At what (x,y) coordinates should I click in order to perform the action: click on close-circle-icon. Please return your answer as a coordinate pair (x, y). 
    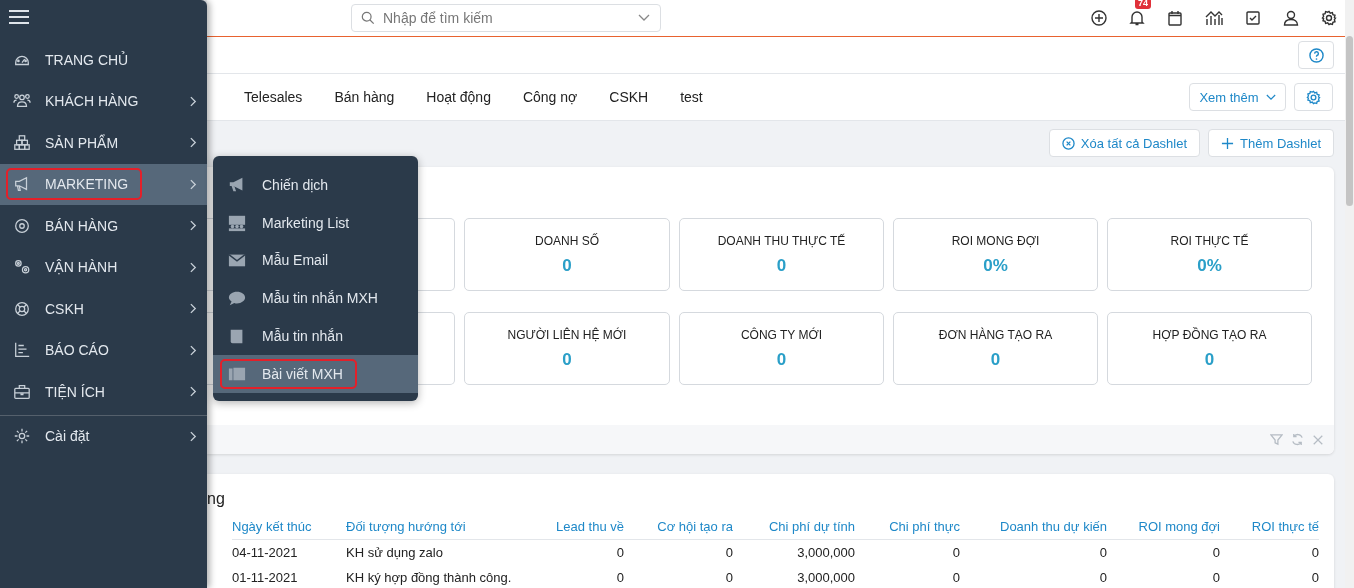
    Looking at the image, I should click on (1068, 143).